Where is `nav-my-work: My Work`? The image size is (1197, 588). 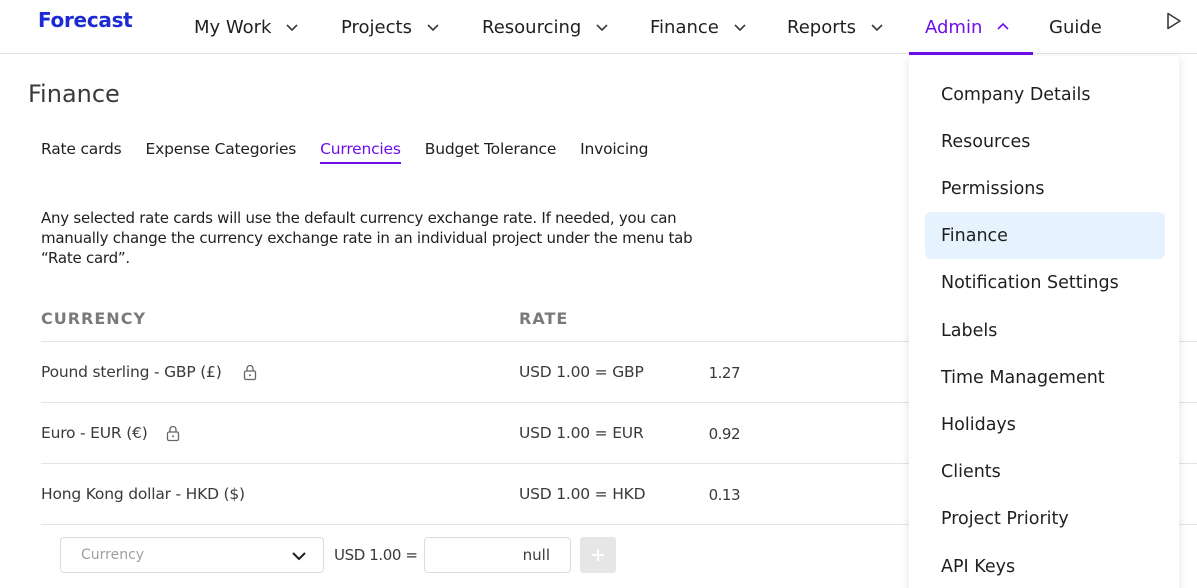
nav-my-work: My Work is located at coordinates (246, 27).